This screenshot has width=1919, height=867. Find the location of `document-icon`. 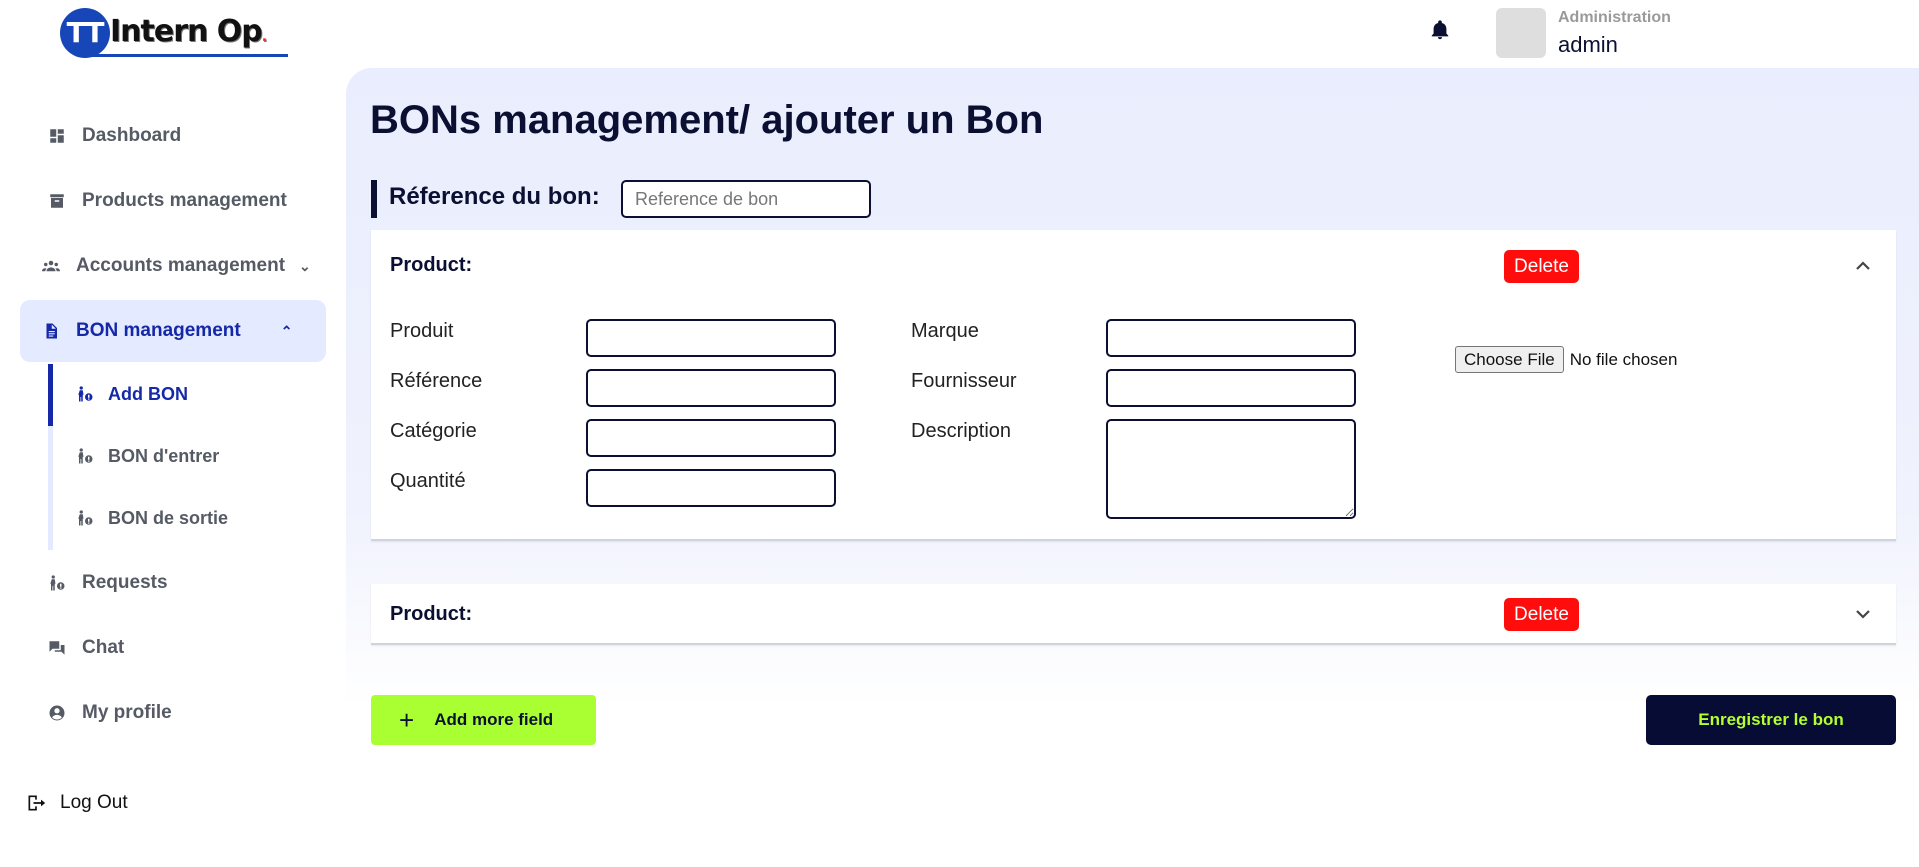

document-icon is located at coordinates (51, 331).